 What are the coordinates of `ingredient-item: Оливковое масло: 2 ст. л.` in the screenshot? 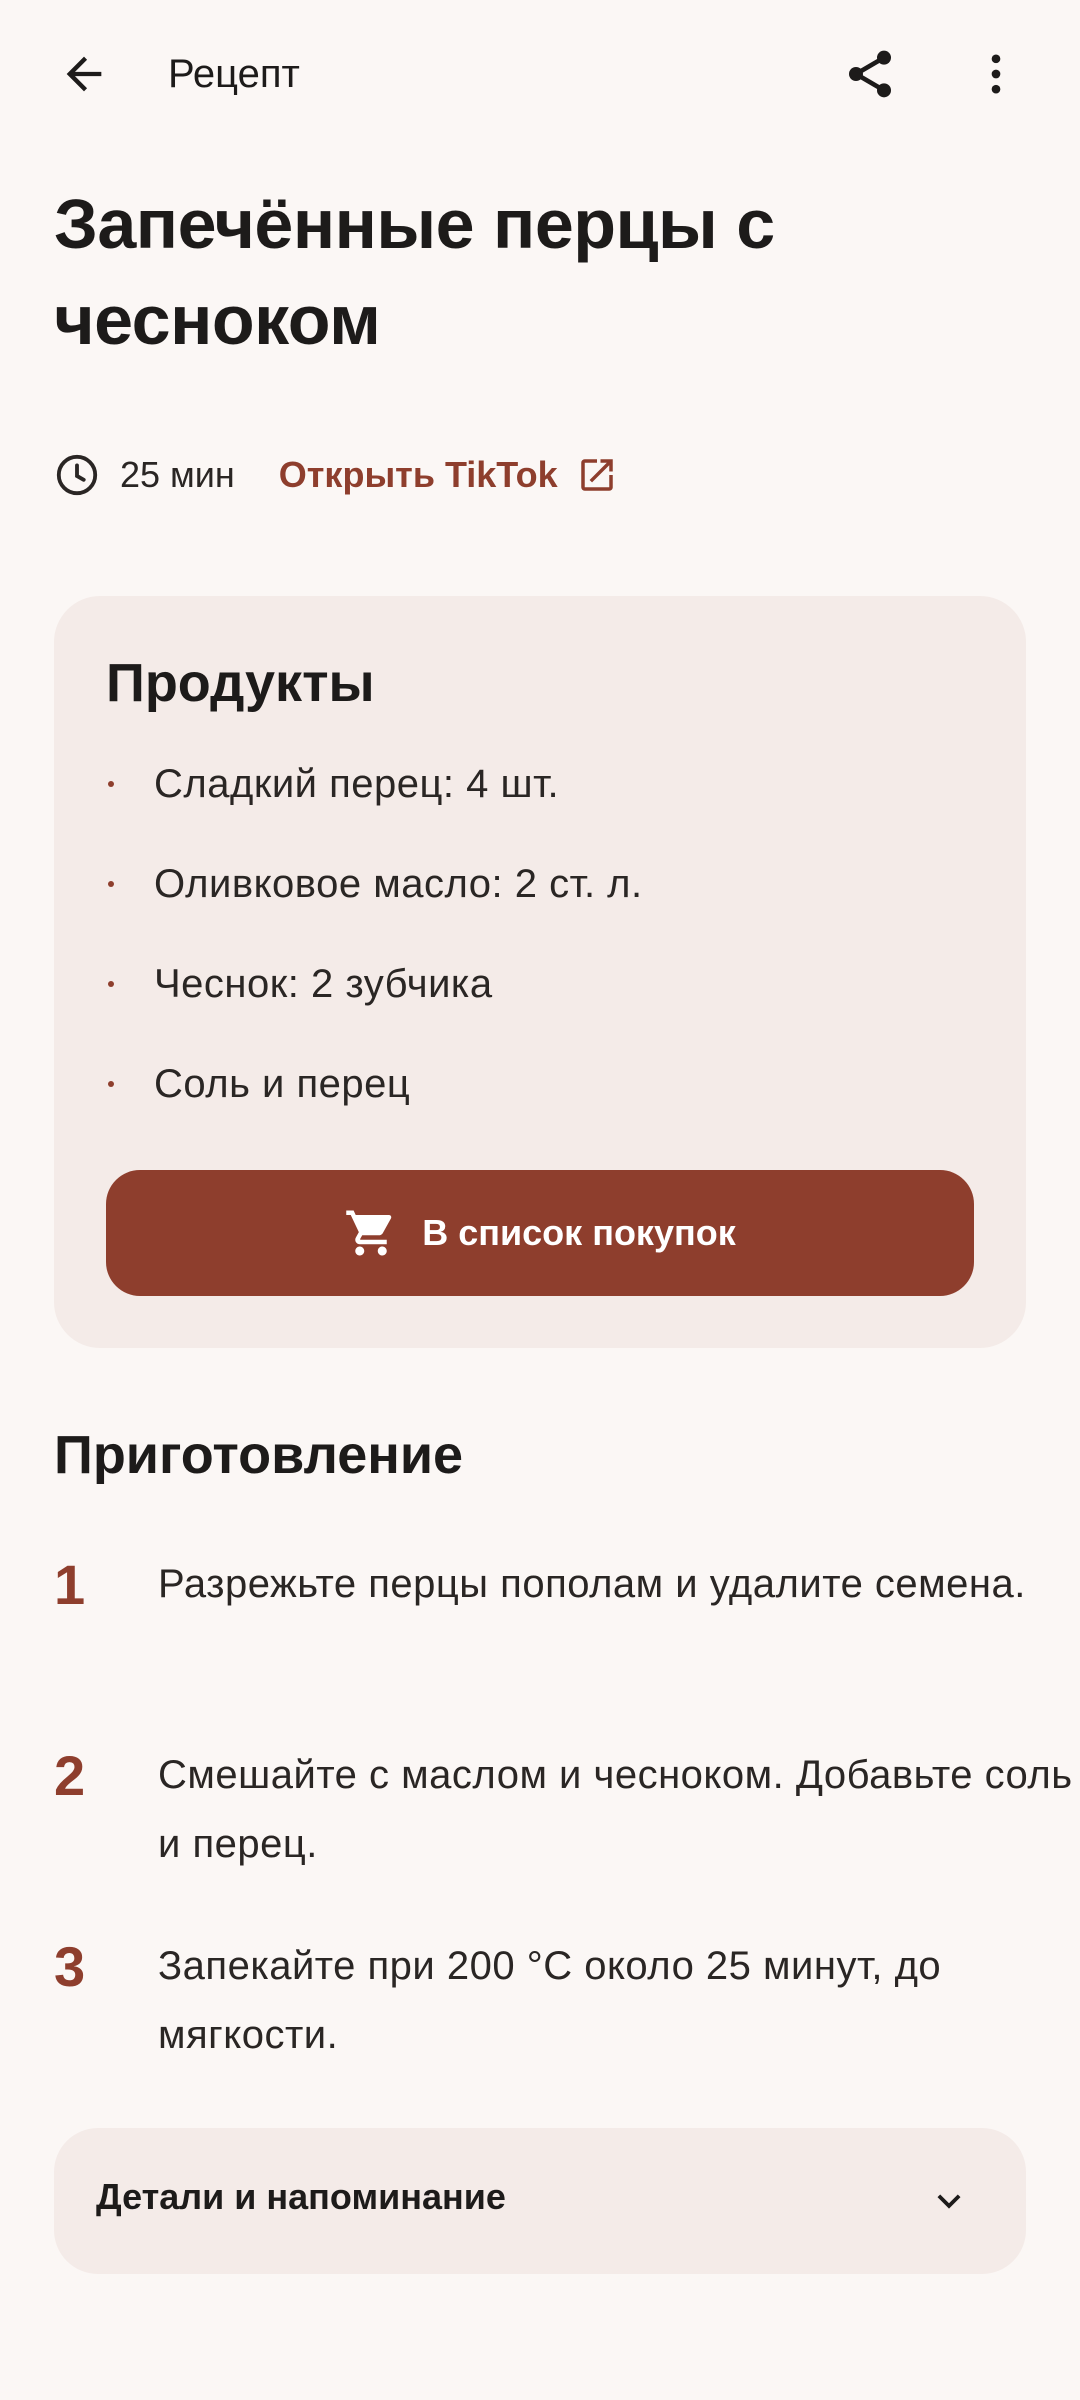 It's located at (536, 884).